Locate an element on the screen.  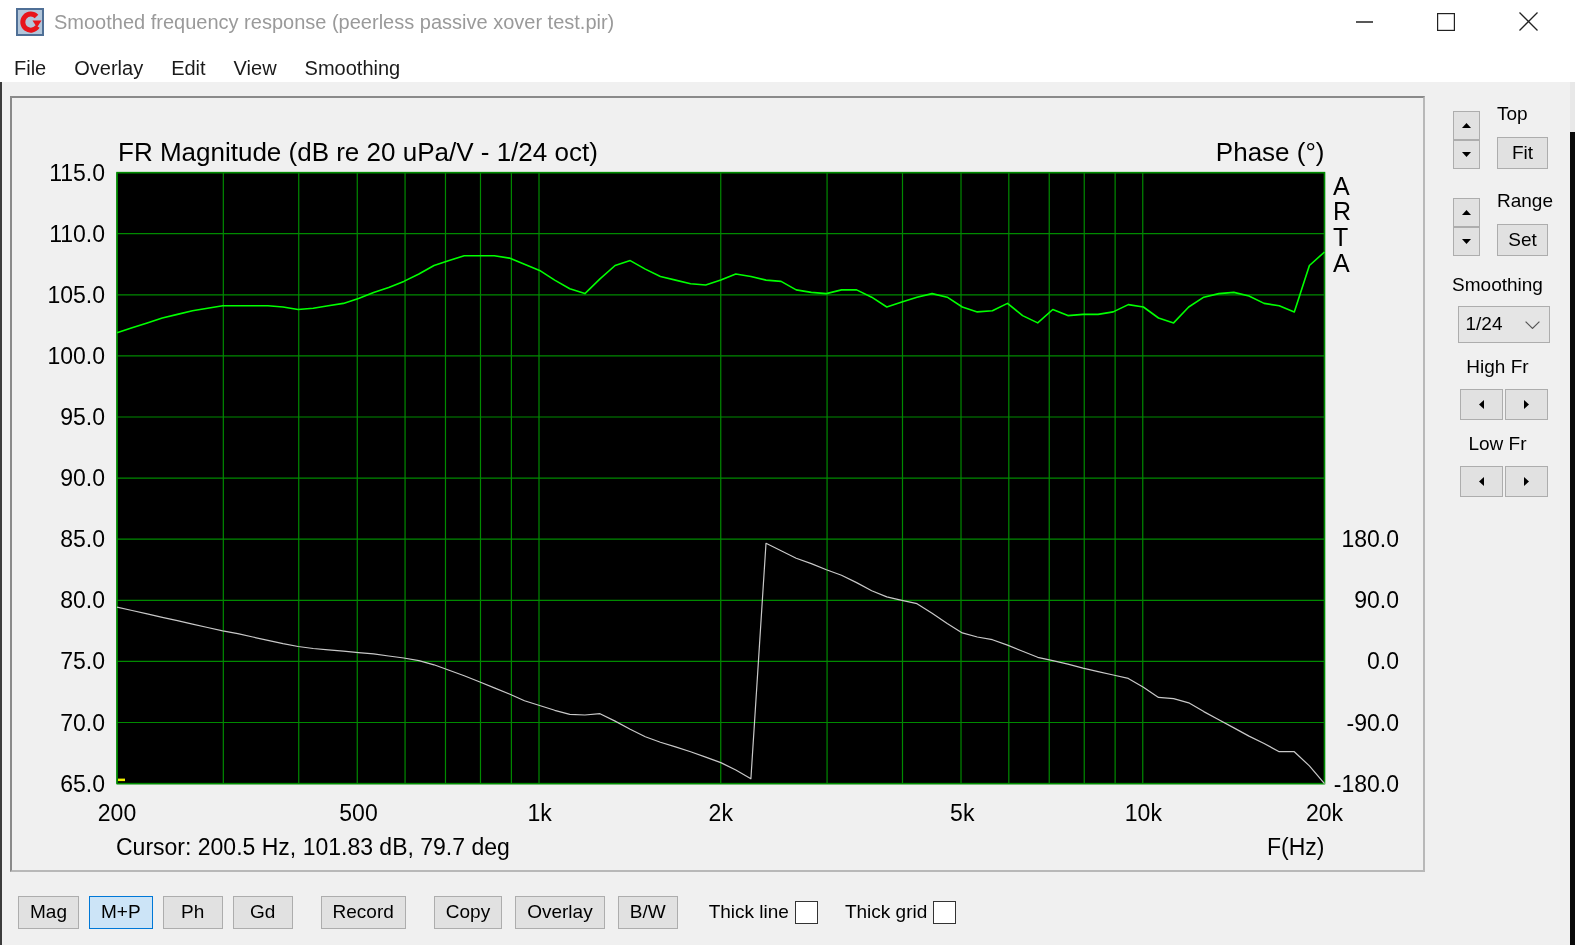
checkbox-label: Thick line is located at coordinates (748, 912).